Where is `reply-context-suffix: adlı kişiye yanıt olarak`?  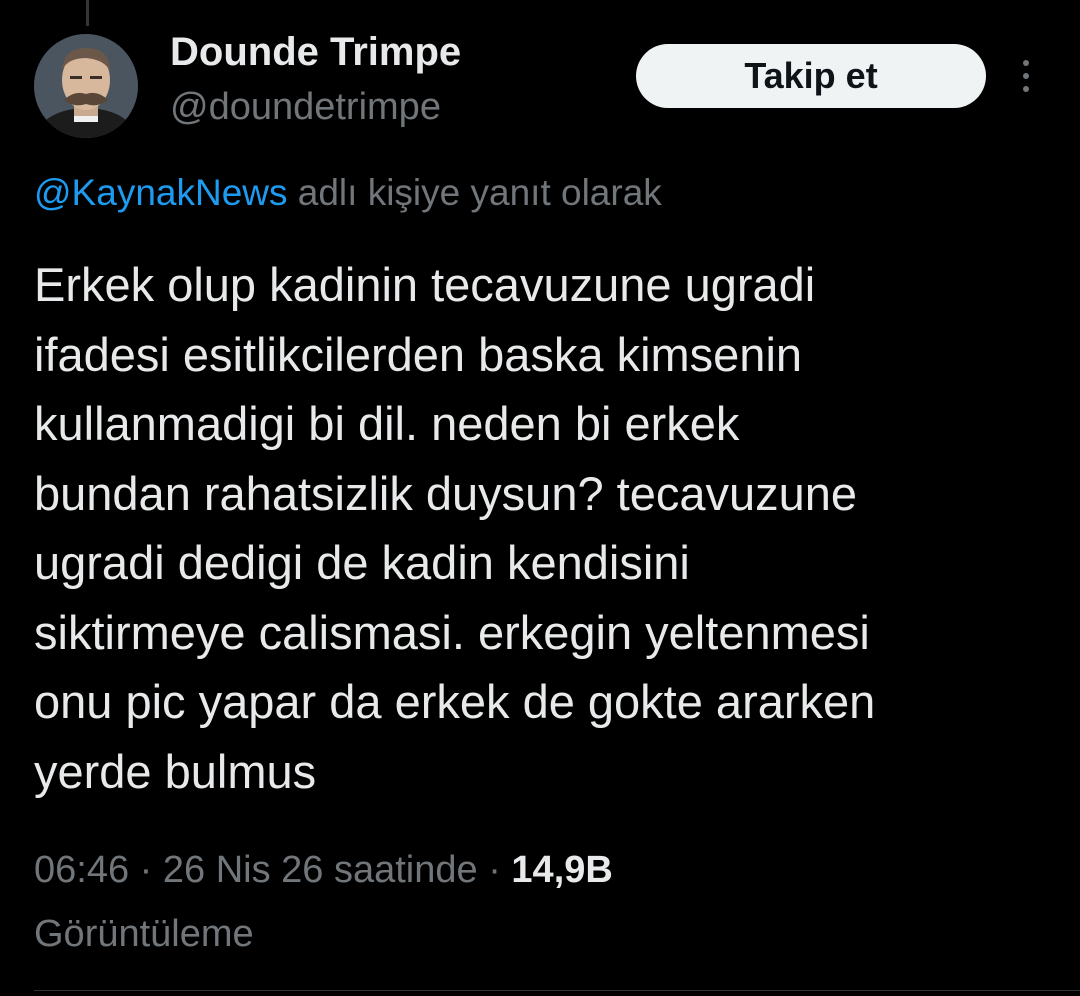
reply-context-suffix: adlı kişiye yanıt olarak is located at coordinates (479, 192).